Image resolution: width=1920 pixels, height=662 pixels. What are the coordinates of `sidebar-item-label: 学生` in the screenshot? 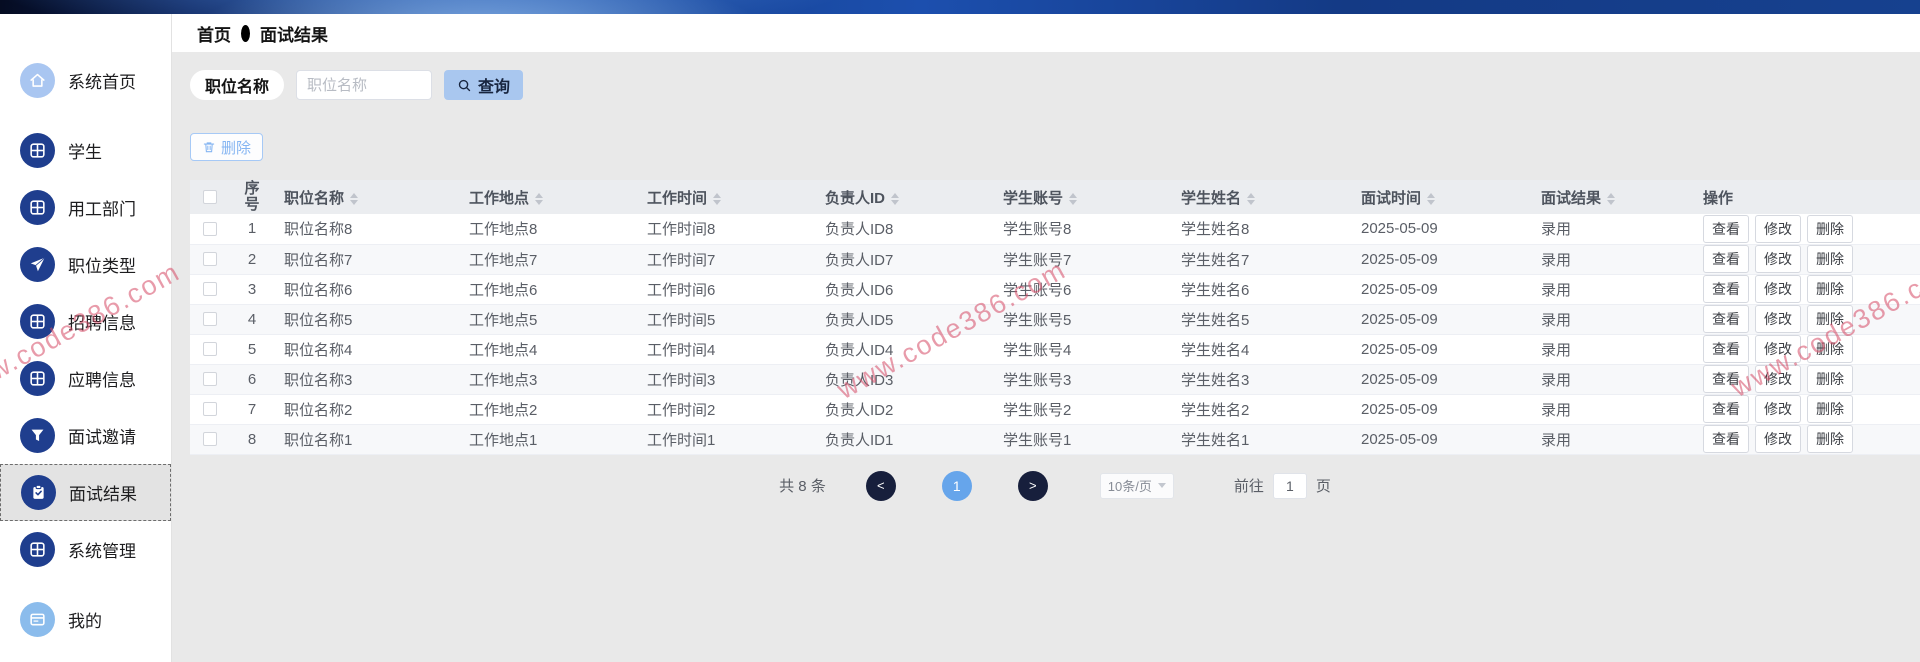 It's located at (85, 152).